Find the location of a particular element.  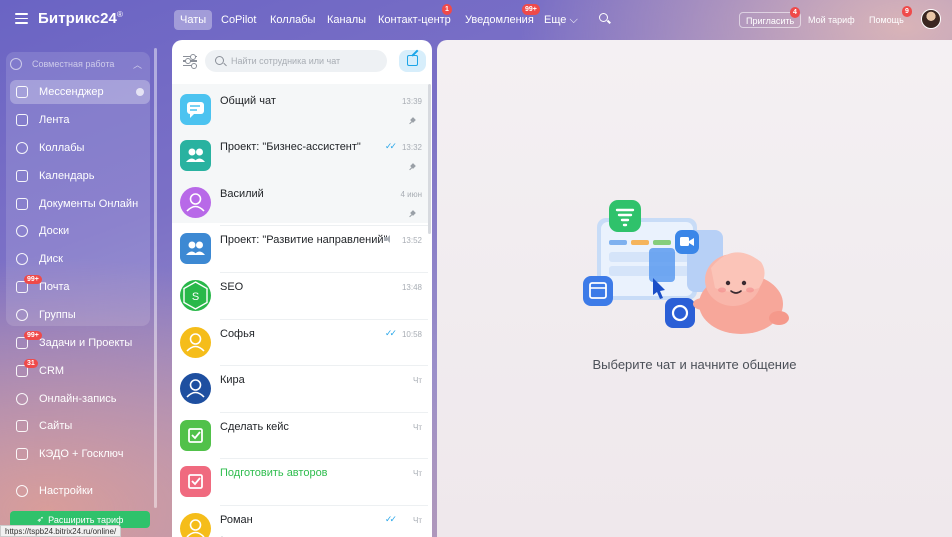

rocket-icon: ➶ is located at coordinates (40, 519).